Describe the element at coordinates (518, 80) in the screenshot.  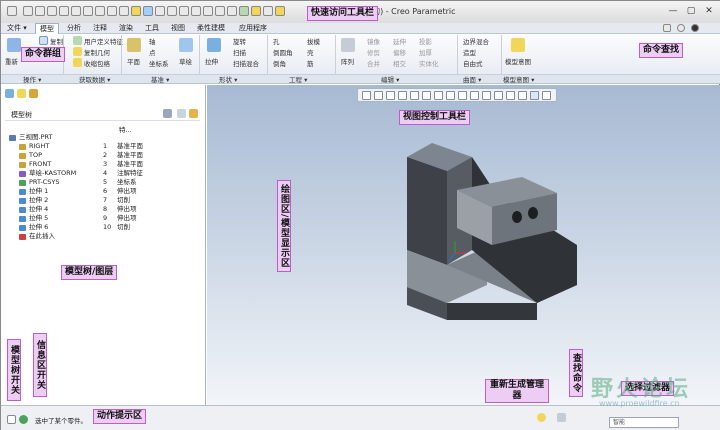
I see `group-model-intent: 模型意图 ▾` at that location.